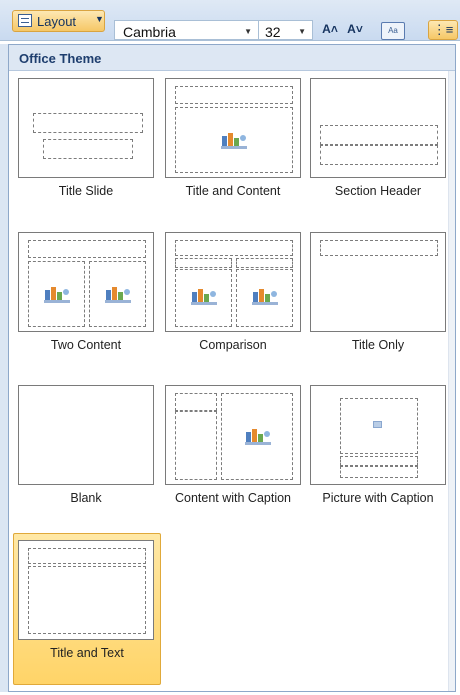  I want to click on layout-label: Content with Caption, so click(233, 498).